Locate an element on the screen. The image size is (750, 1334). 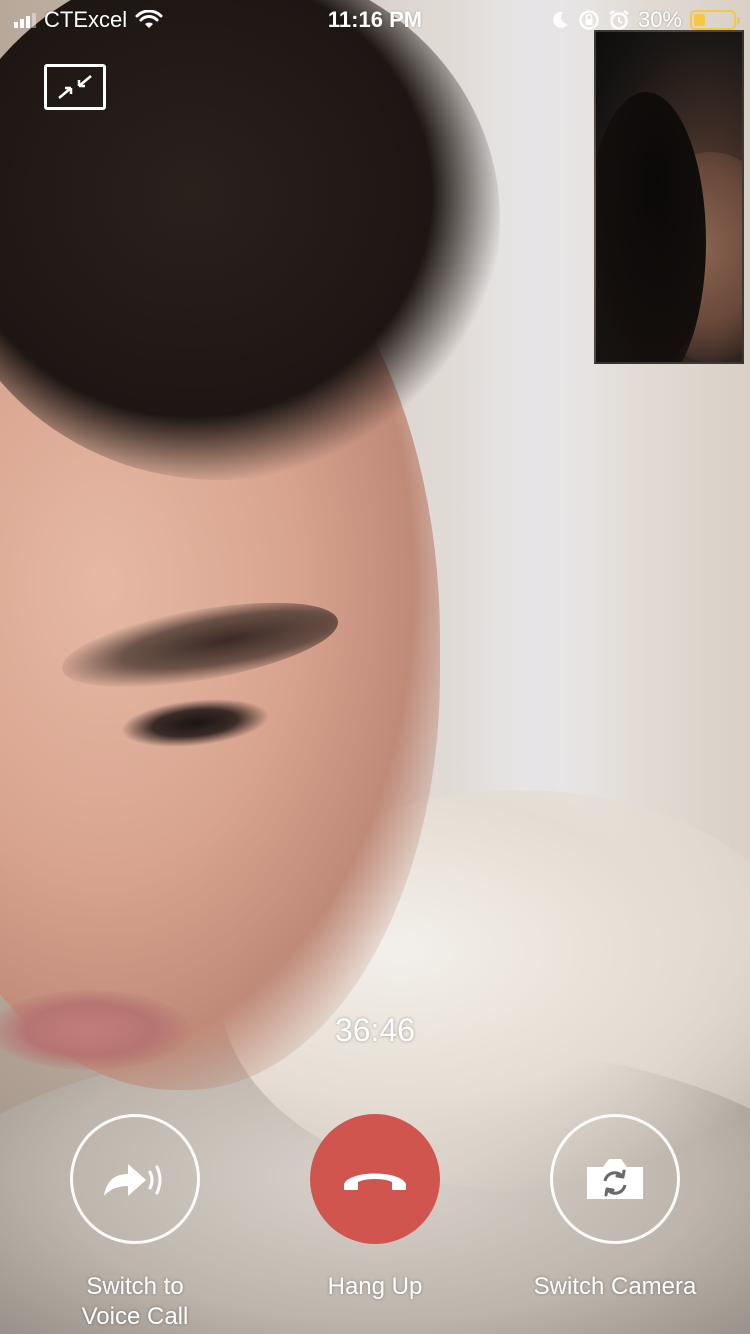
camera-switch-icon is located at coordinates (615, 1179).